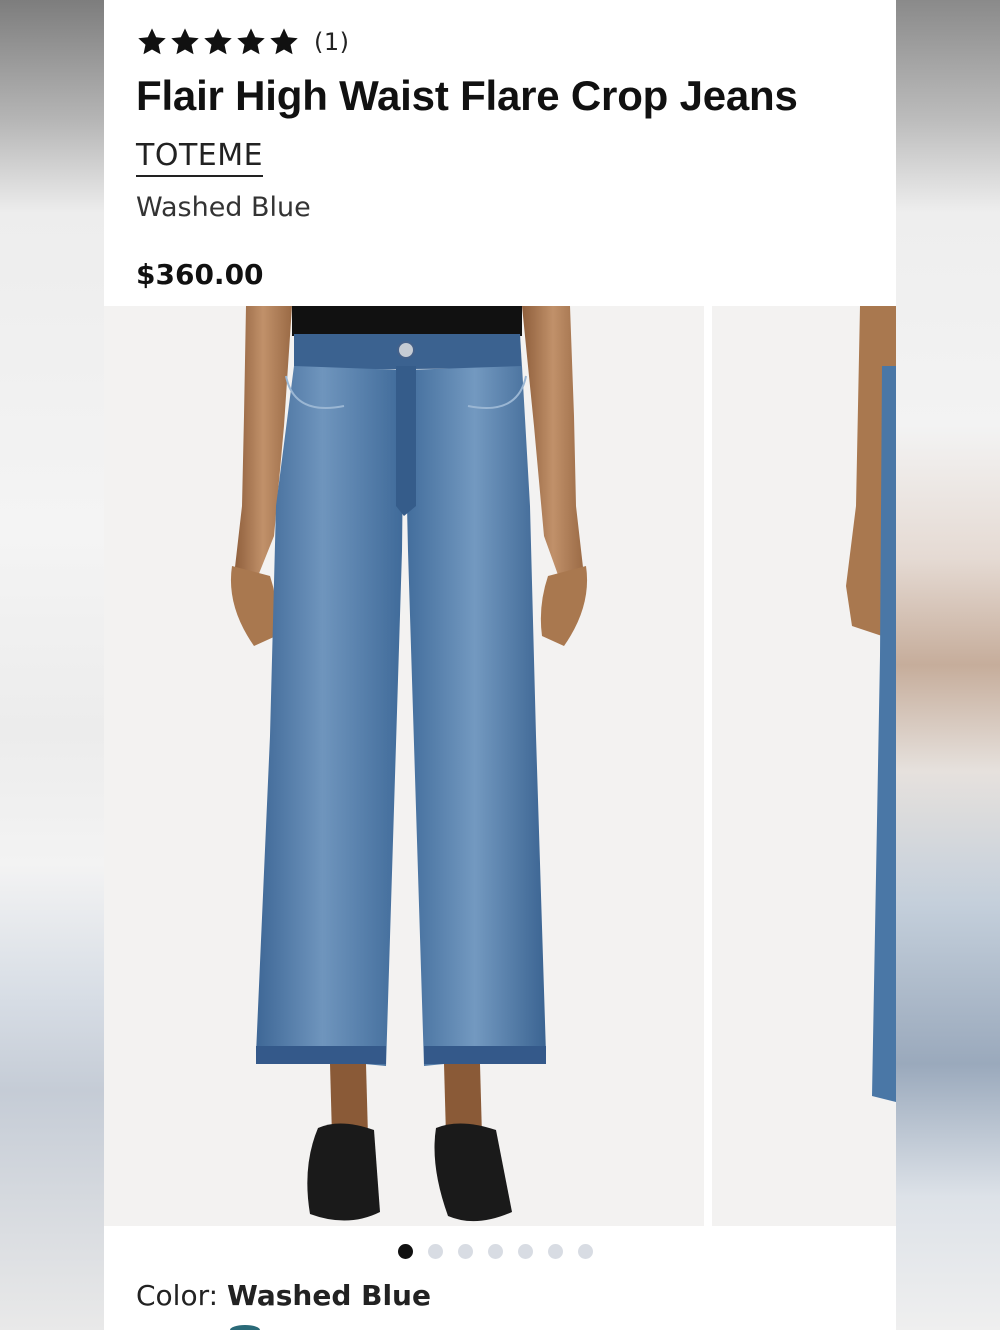 The image size is (1000, 1330). I want to click on rating-row: (1), so click(243, 42).